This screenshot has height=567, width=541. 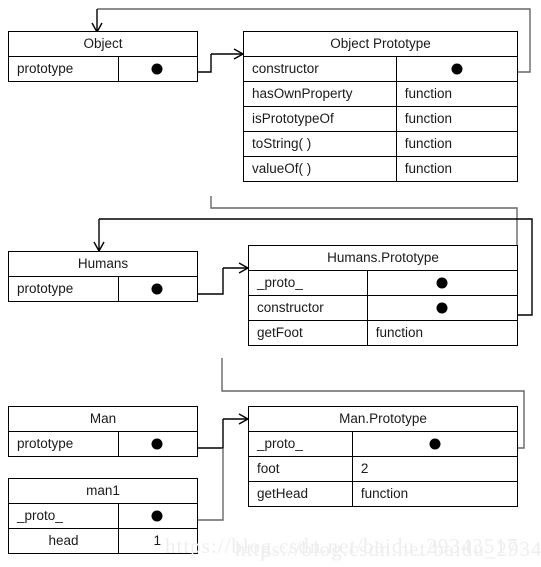 What do you see at coordinates (301, 469) in the screenshot?
I see `cell-key: foot` at bounding box center [301, 469].